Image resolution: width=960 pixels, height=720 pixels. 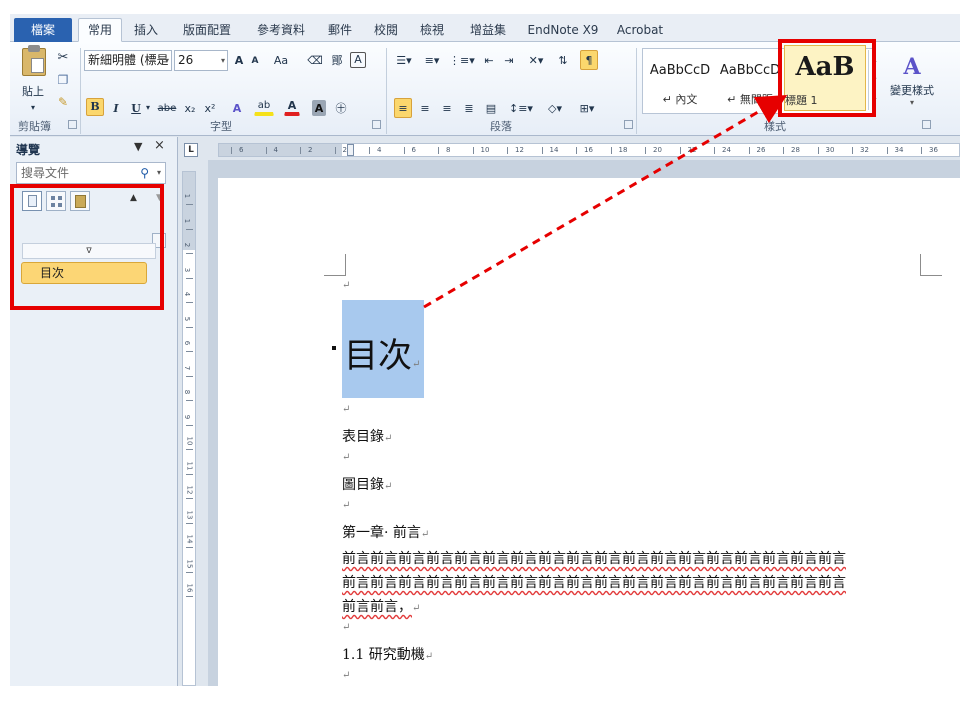 What do you see at coordinates (319, 108) in the screenshot?
I see `character-shading-button: A` at bounding box center [319, 108].